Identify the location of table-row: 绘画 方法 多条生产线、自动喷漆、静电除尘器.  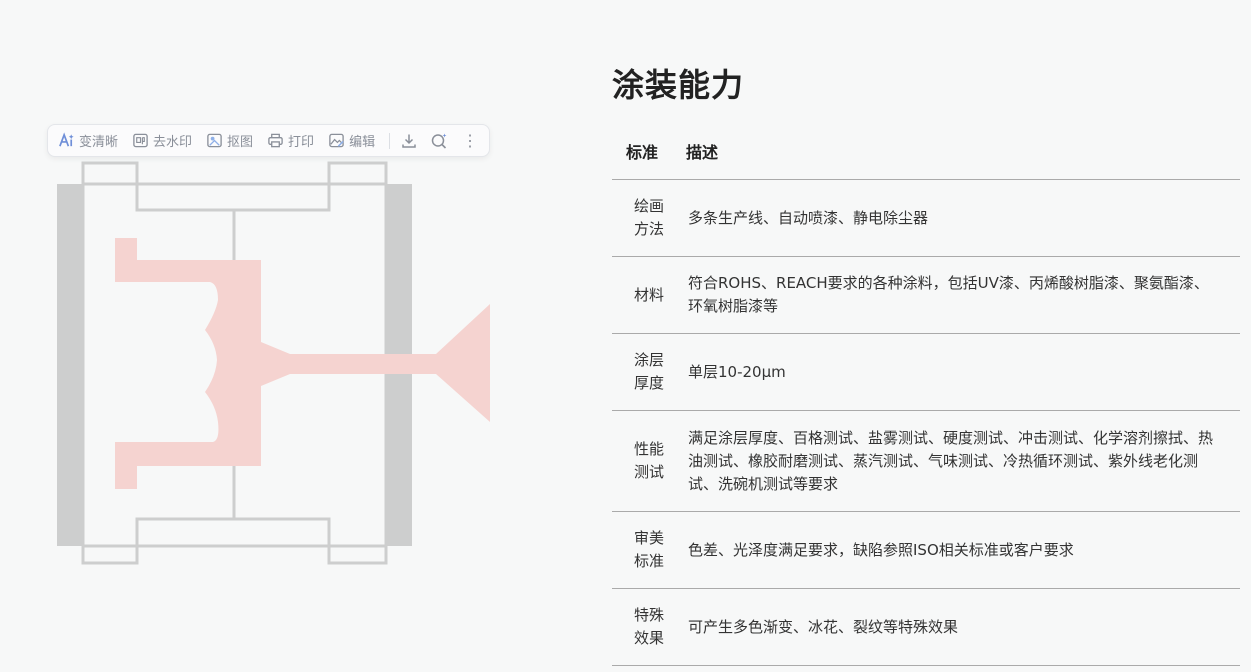
(926, 218).